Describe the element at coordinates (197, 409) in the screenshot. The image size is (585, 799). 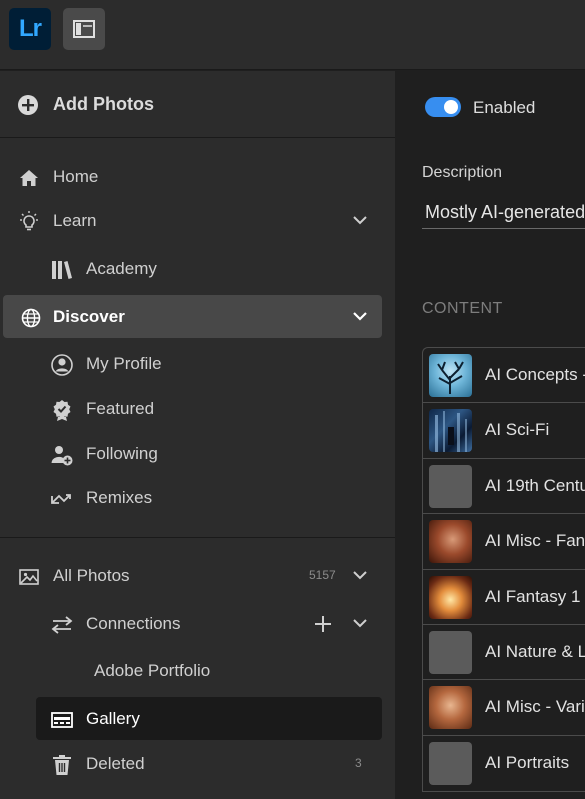
I see `sidebar-item-featured: Featured` at that location.